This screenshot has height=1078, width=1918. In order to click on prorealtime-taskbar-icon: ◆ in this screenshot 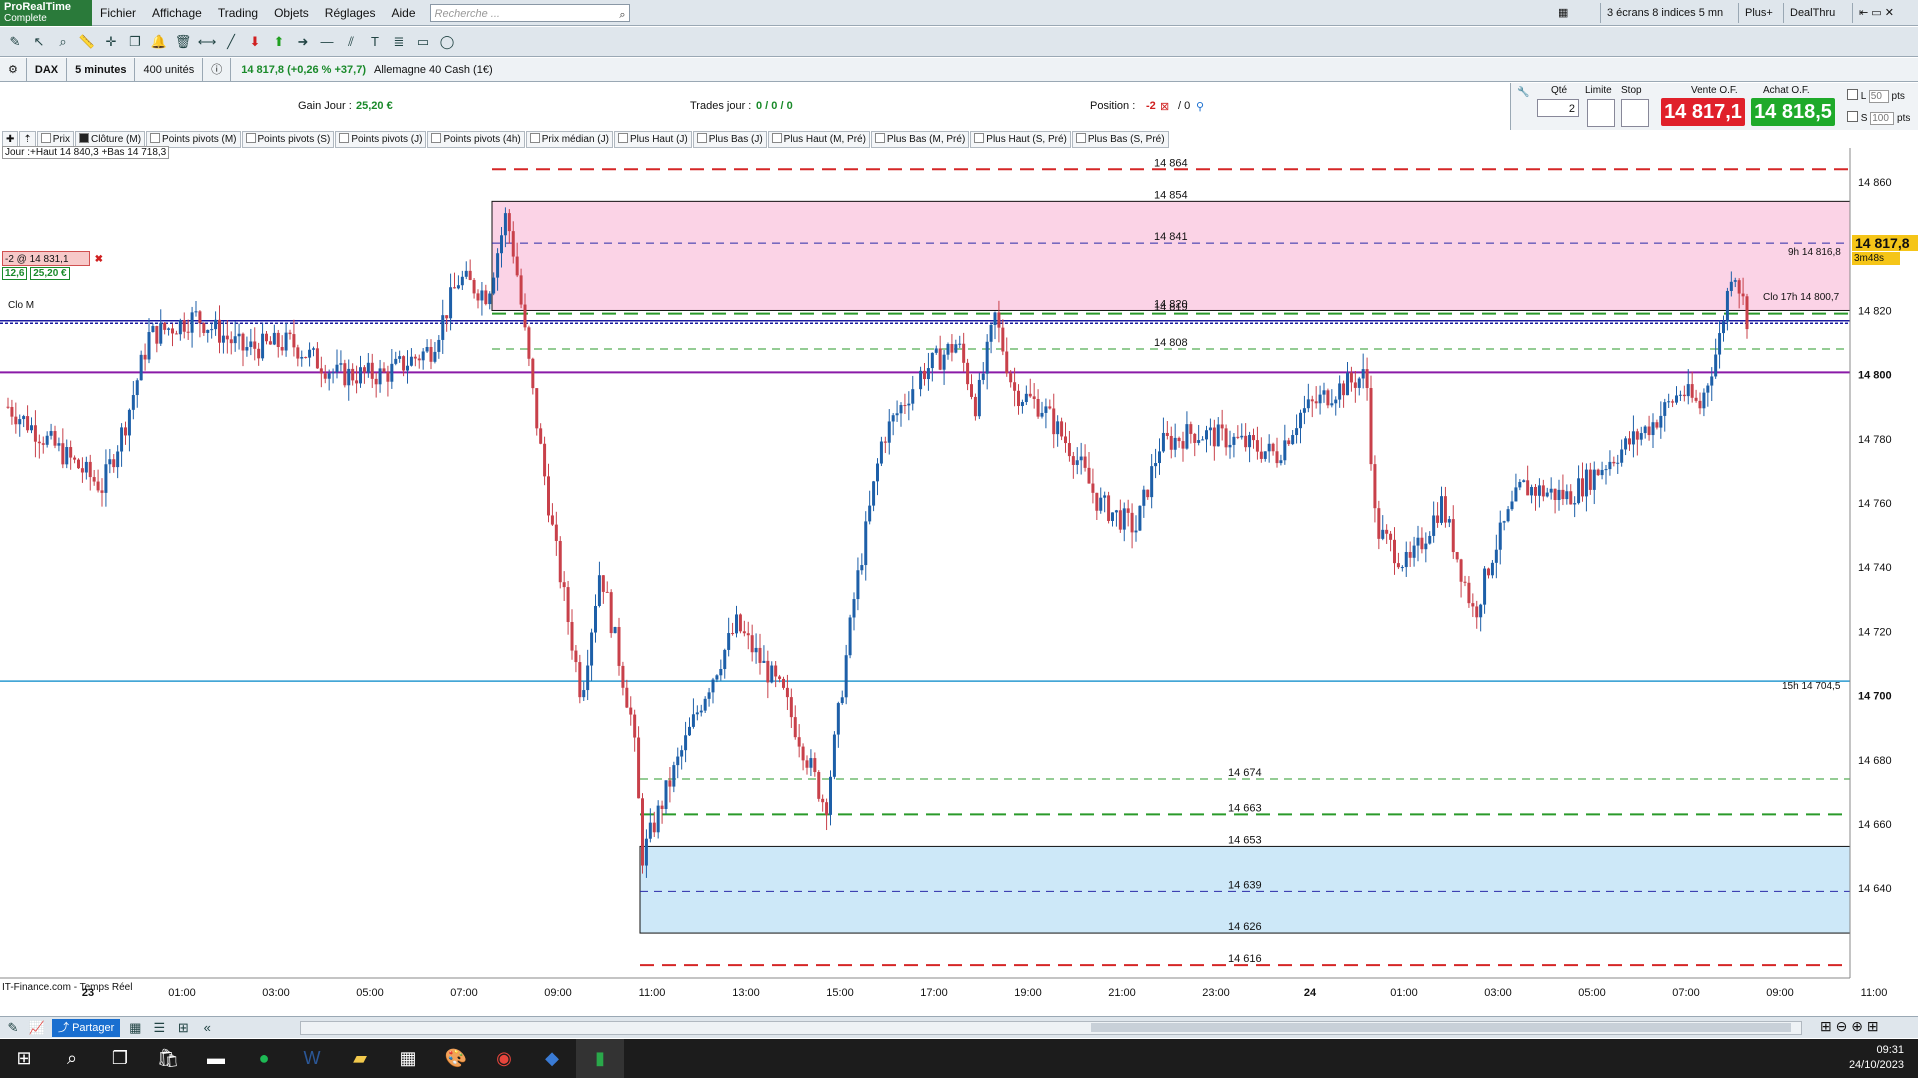, I will do `click(552, 1058)`.